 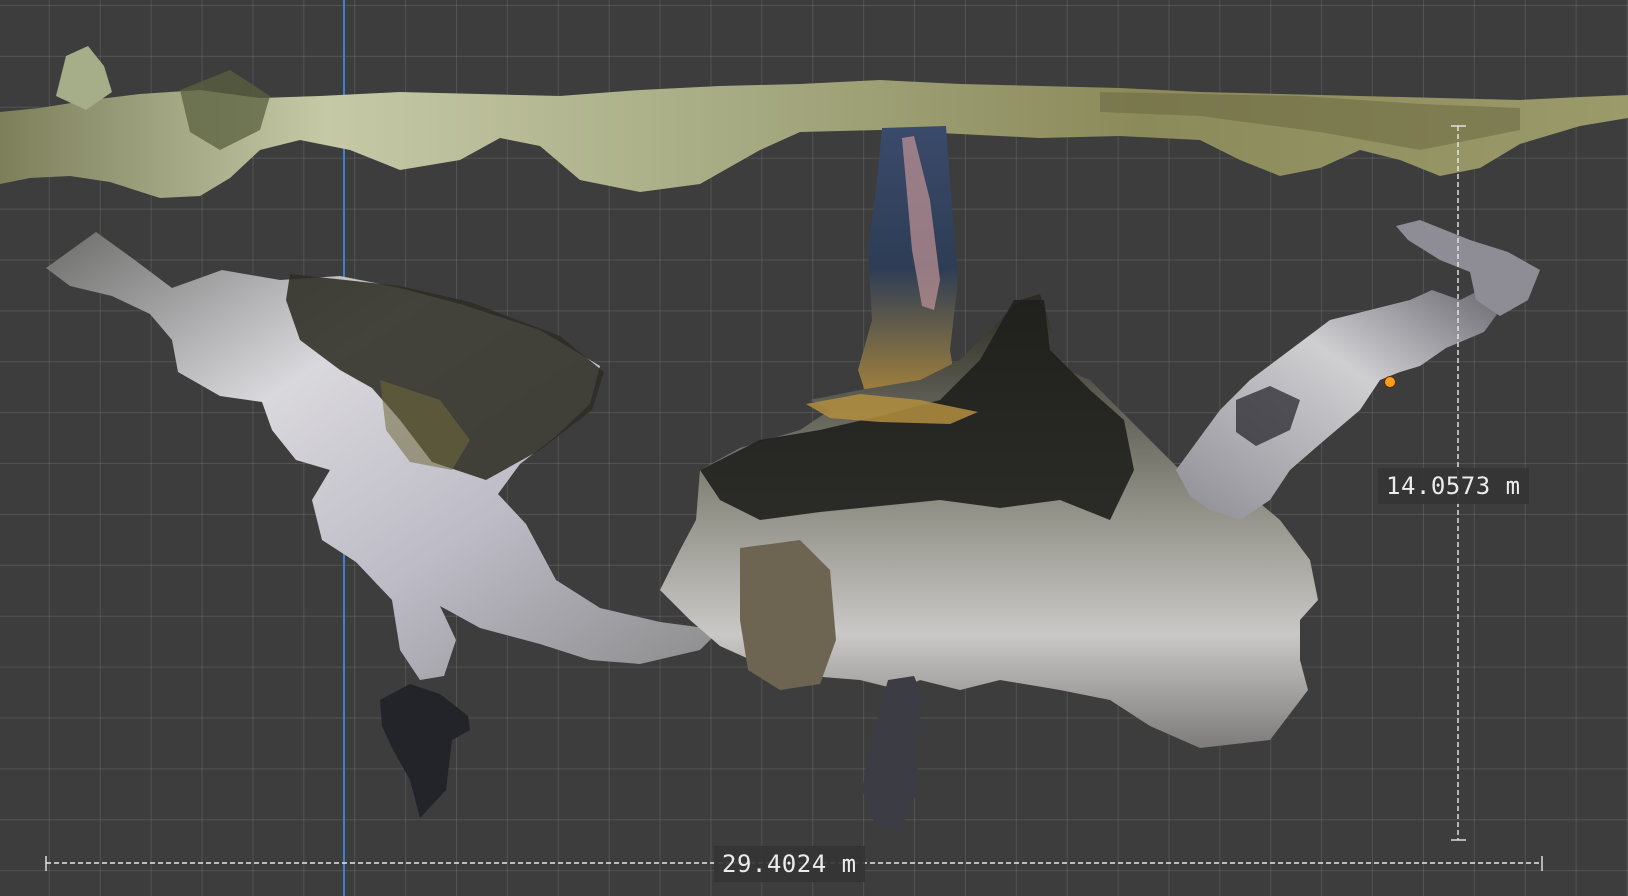 I want to click on left-pendant-rock, so click(x=425, y=751).